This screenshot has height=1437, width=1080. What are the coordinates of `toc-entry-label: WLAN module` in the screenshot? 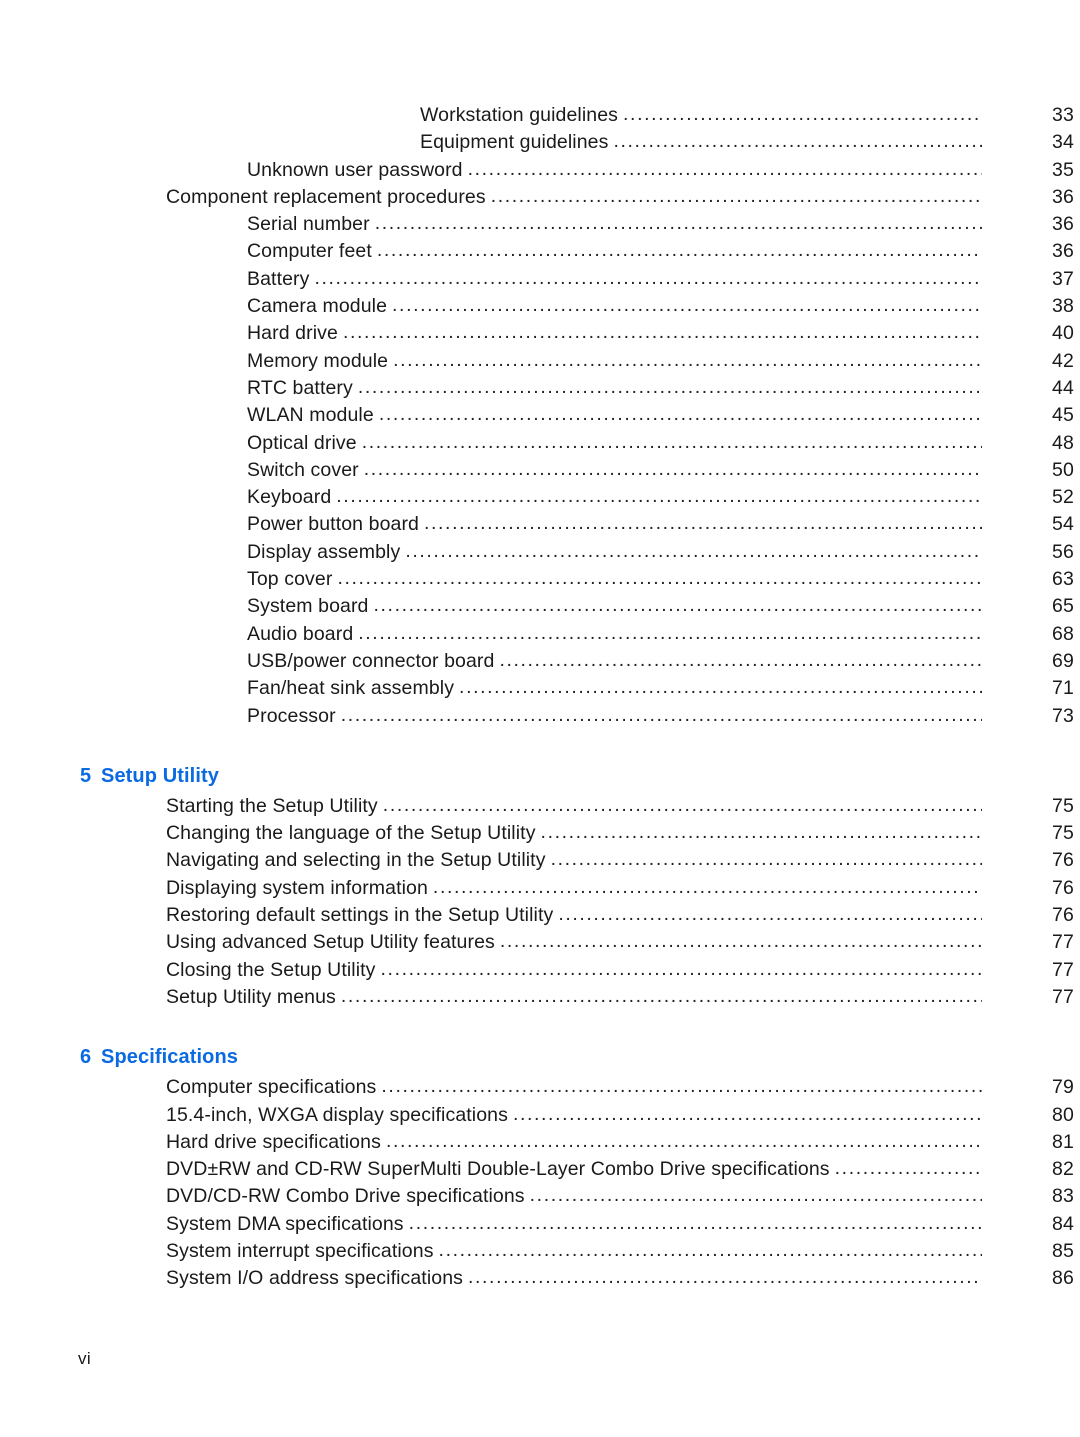 It's located at (310, 415).